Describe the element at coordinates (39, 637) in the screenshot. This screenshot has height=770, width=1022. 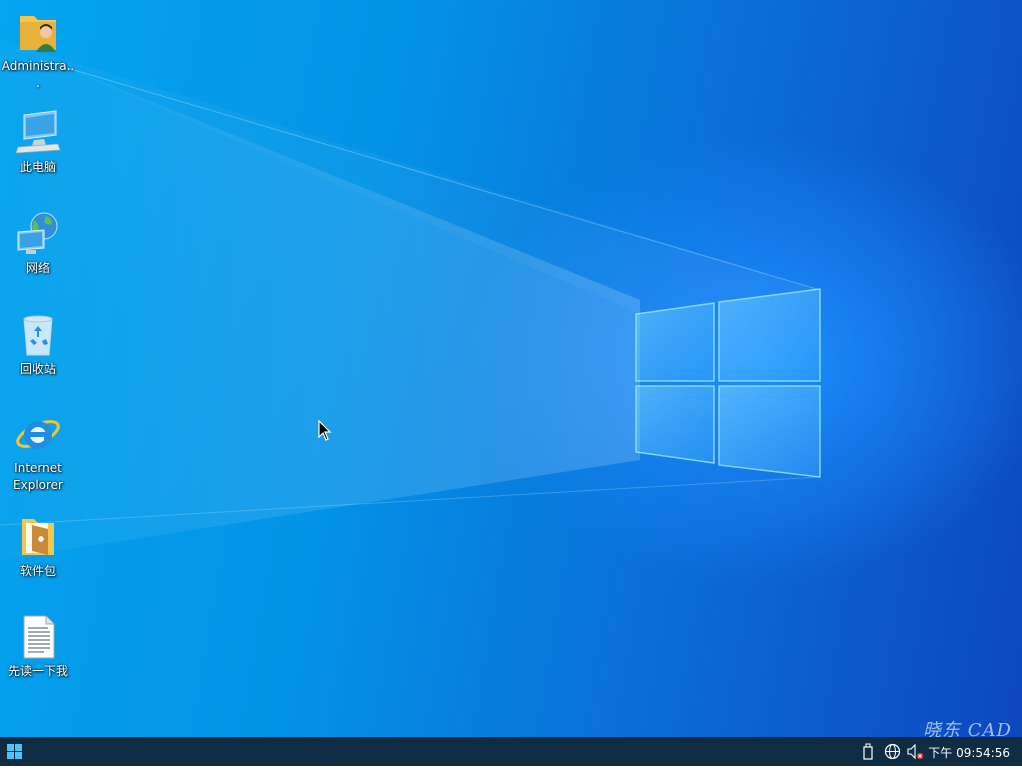
I see `text-document-icon` at that location.